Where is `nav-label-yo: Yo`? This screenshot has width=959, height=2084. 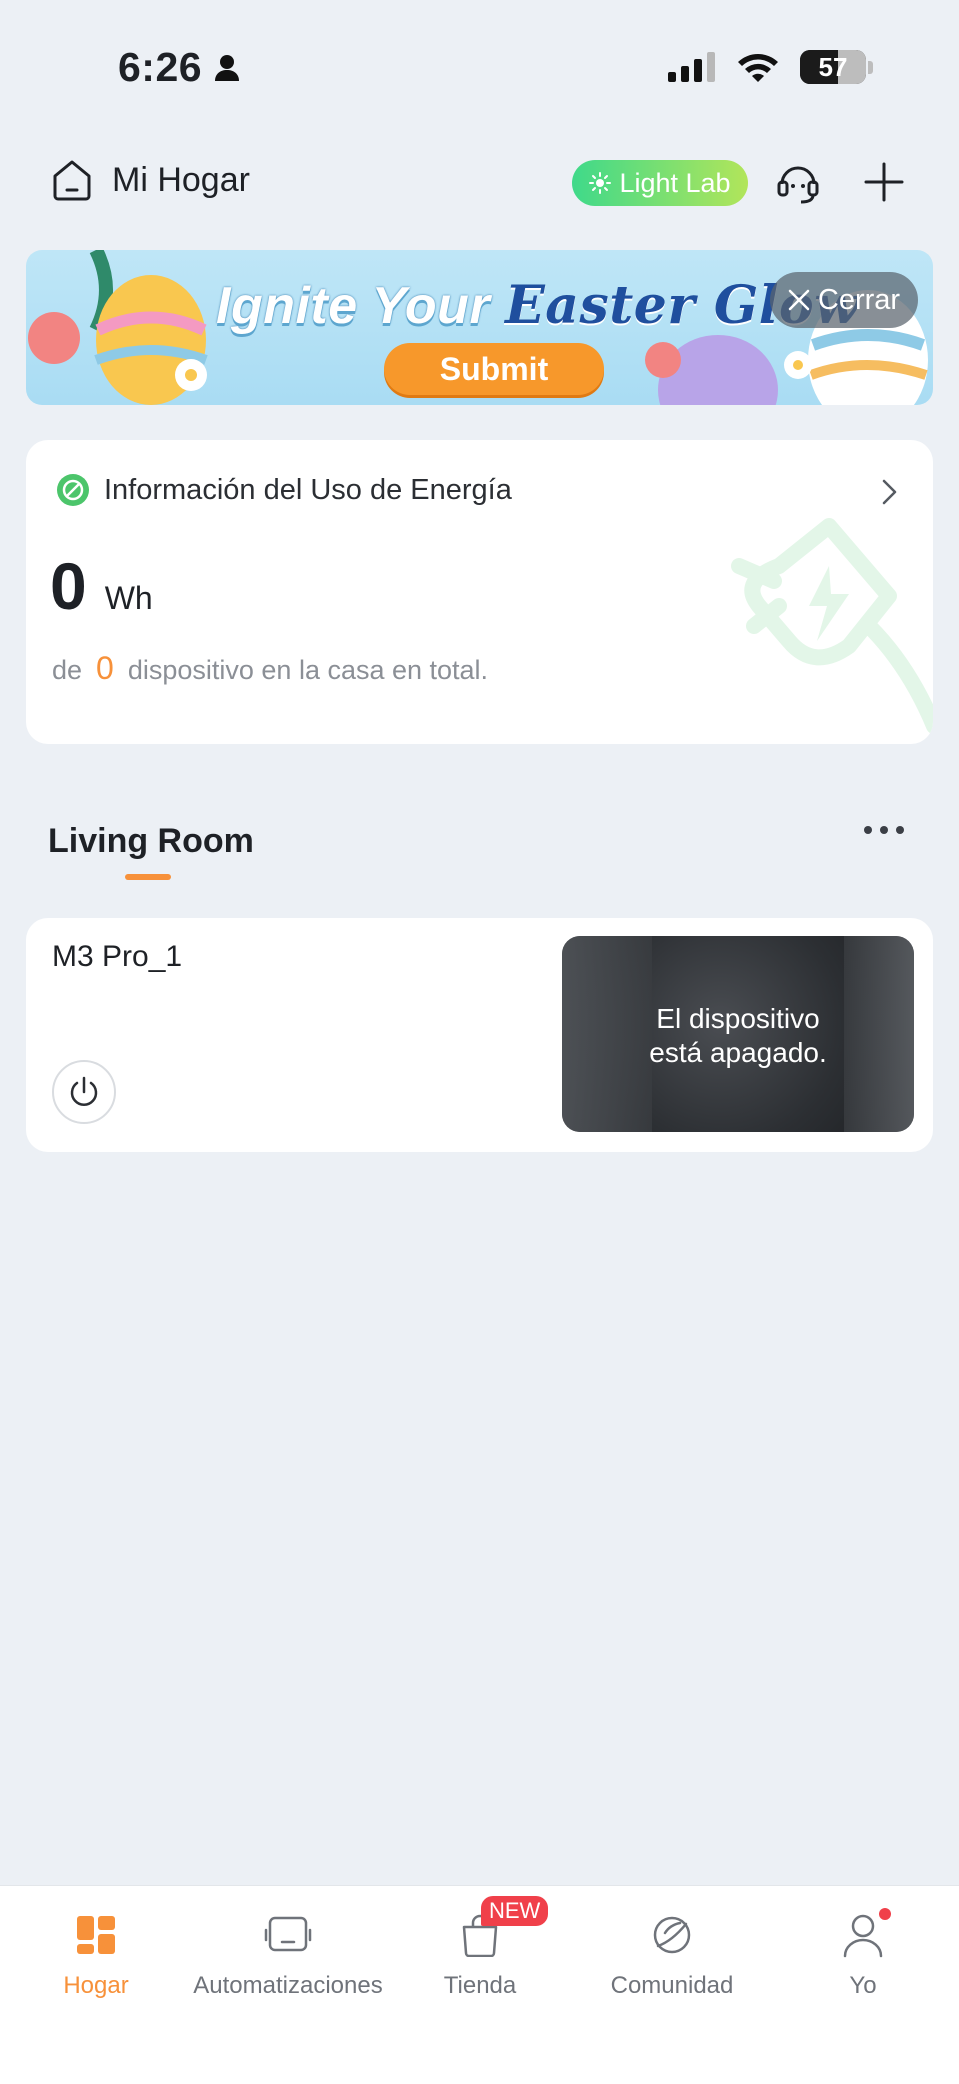
nav-label-yo: Yo is located at coordinates (863, 1985).